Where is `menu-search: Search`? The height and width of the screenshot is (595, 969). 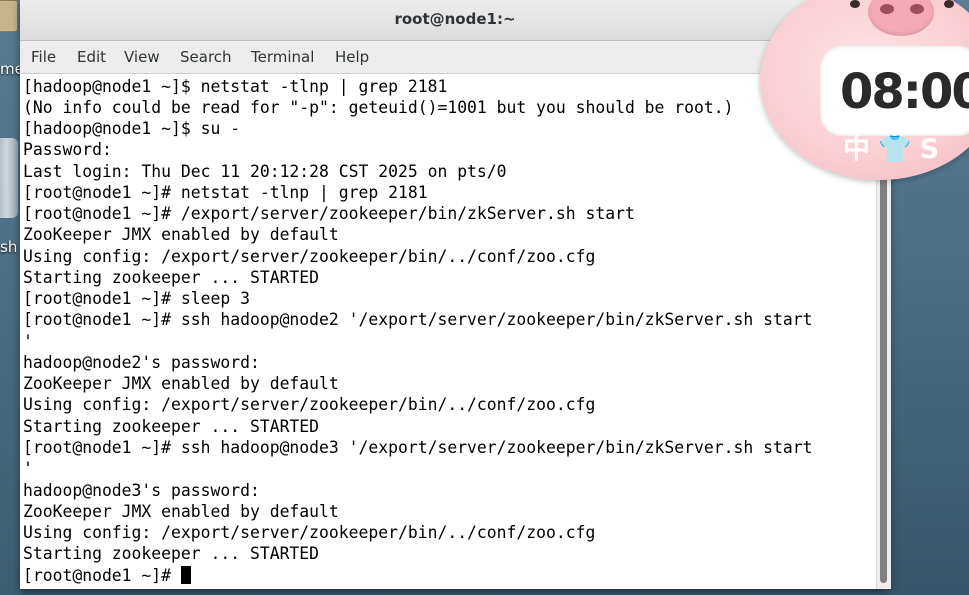
menu-search: Search is located at coordinates (206, 57).